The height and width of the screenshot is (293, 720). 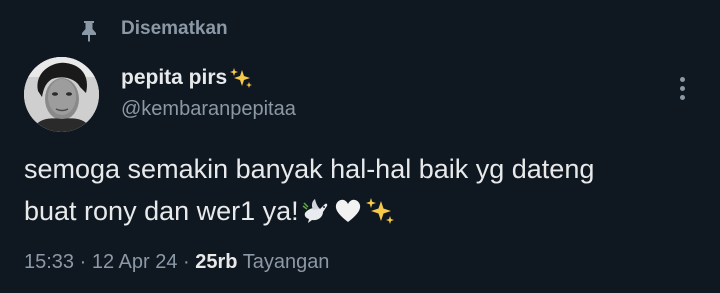 What do you see at coordinates (174, 77) in the screenshot?
I see `display-name-text: pepita pirs` at bounding box center [174, 77].